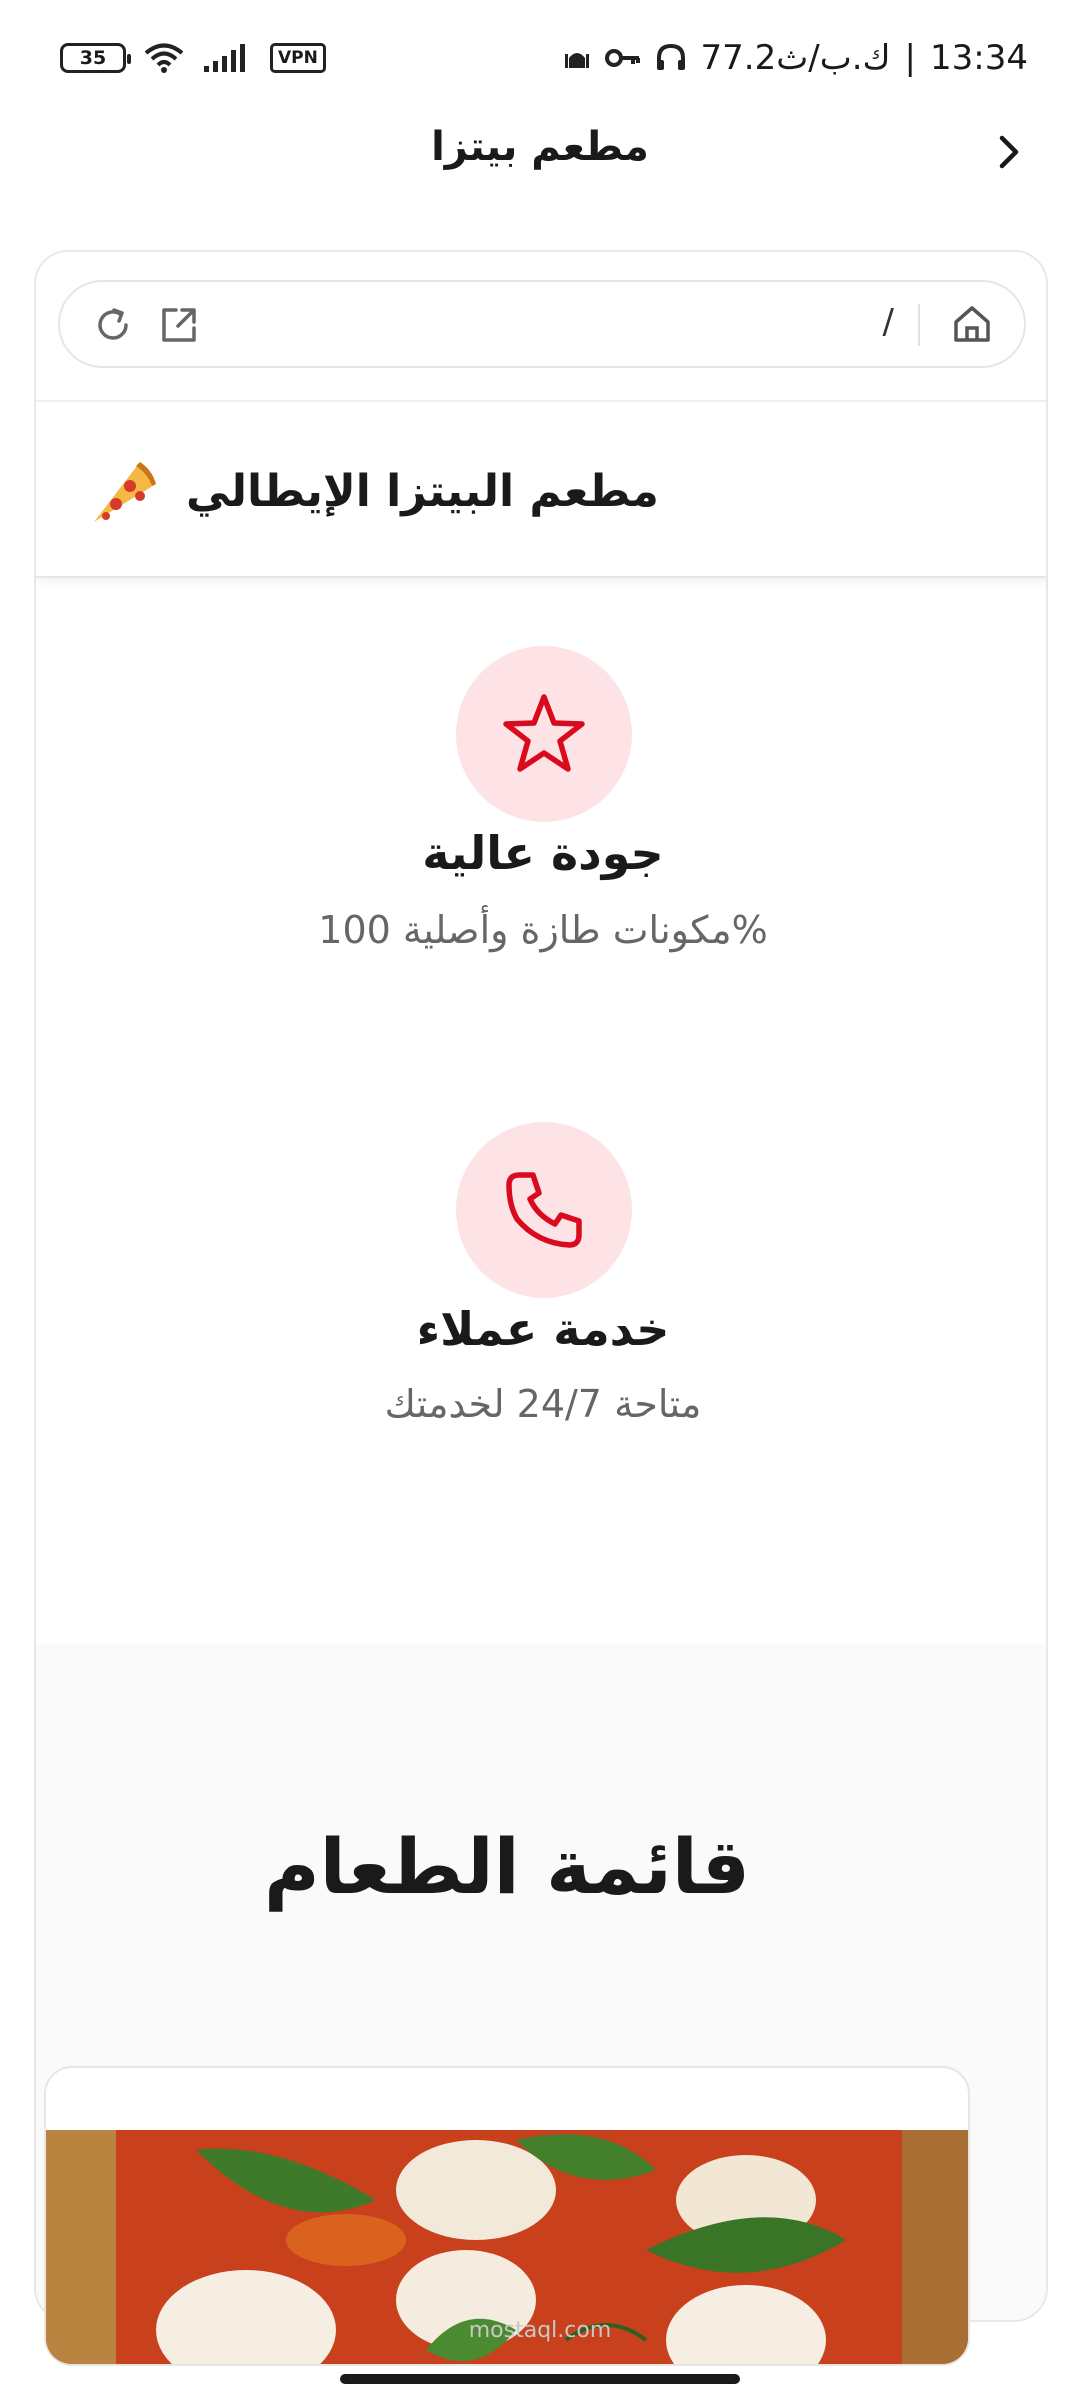 The width and height of the screenshot is (1080, 2400). I want to click on phone-icon, so click(544, 1210).